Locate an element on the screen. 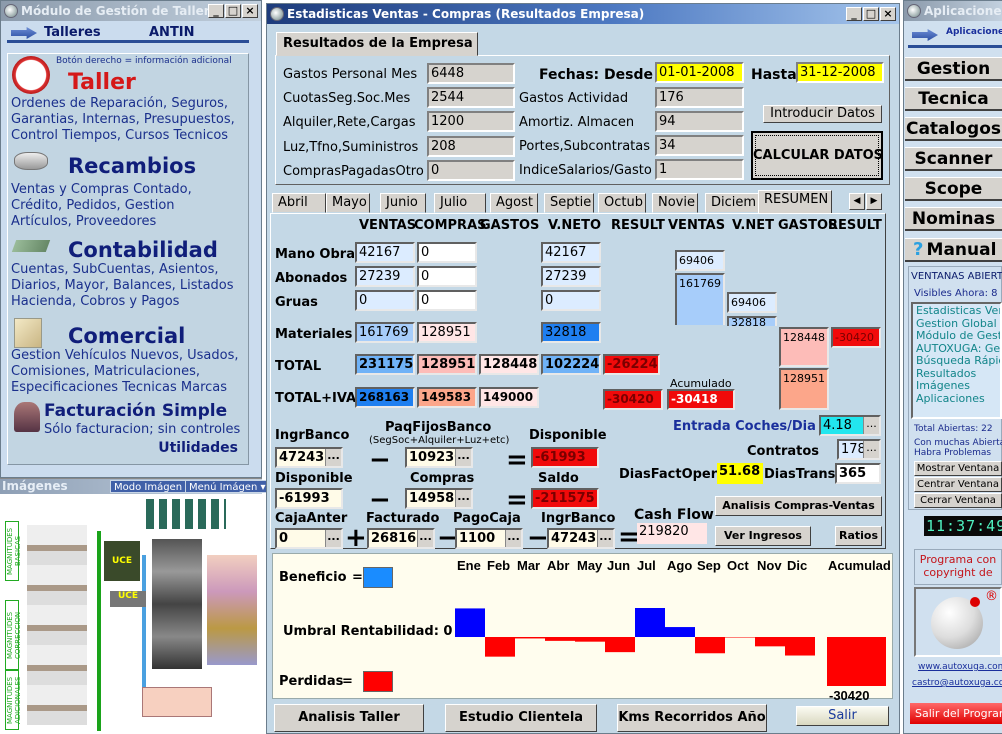 This screenshot has height=734, width=1002. open-window-item: Estadisticas Ventas is located at coordinates (958, 311).